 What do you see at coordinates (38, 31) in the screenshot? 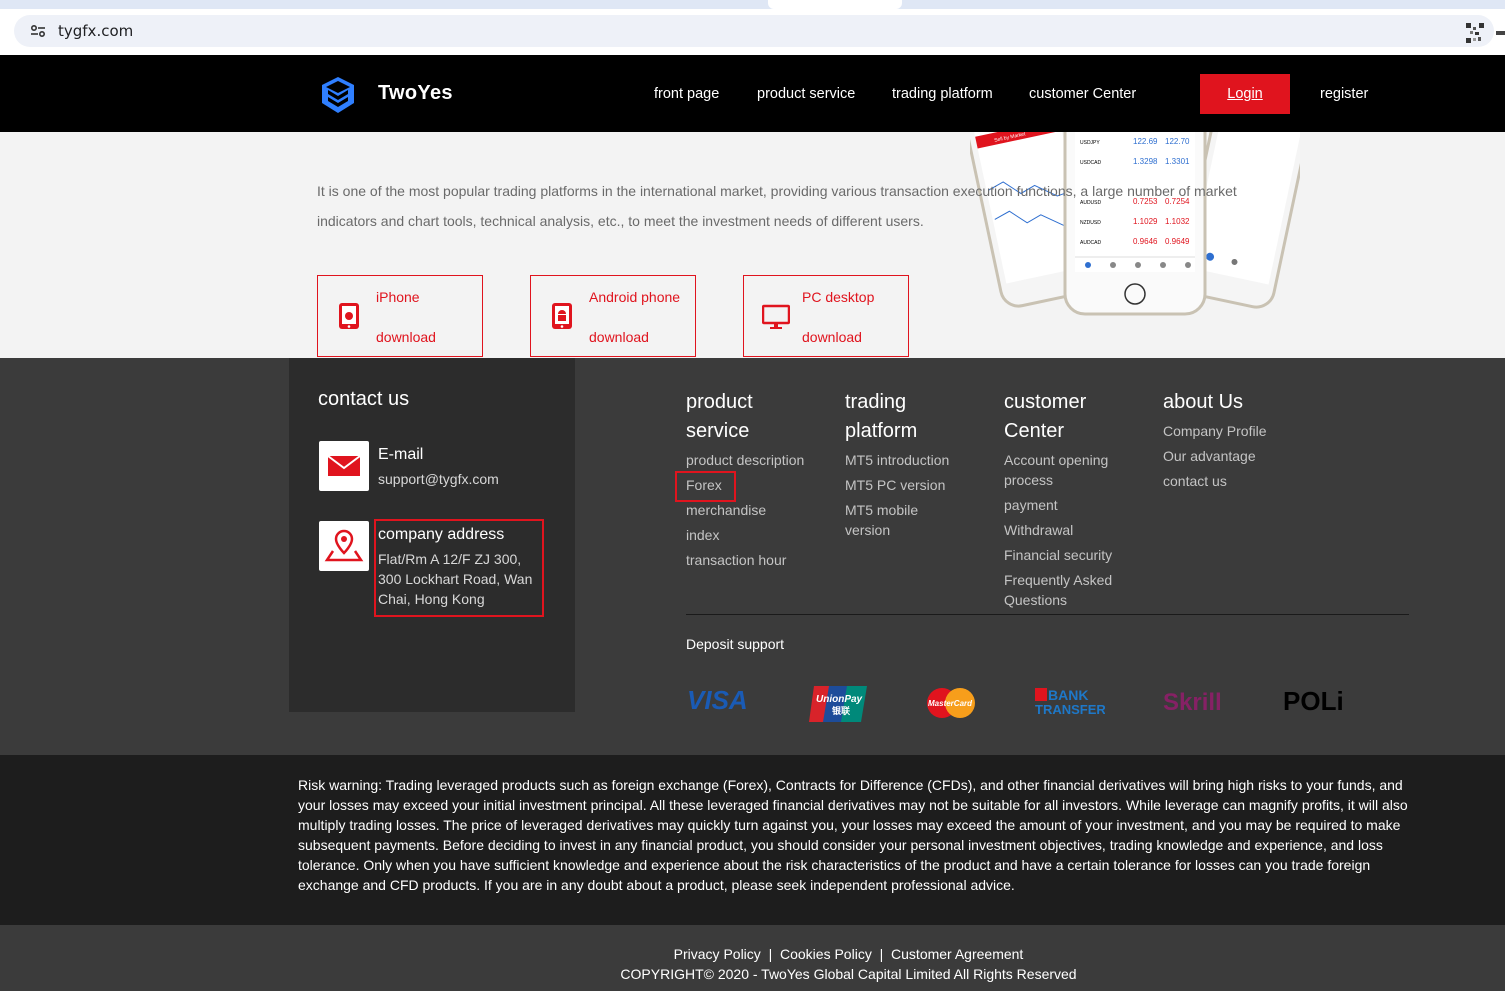
I see `site-settings-icon` at bounding box center [38, 31].